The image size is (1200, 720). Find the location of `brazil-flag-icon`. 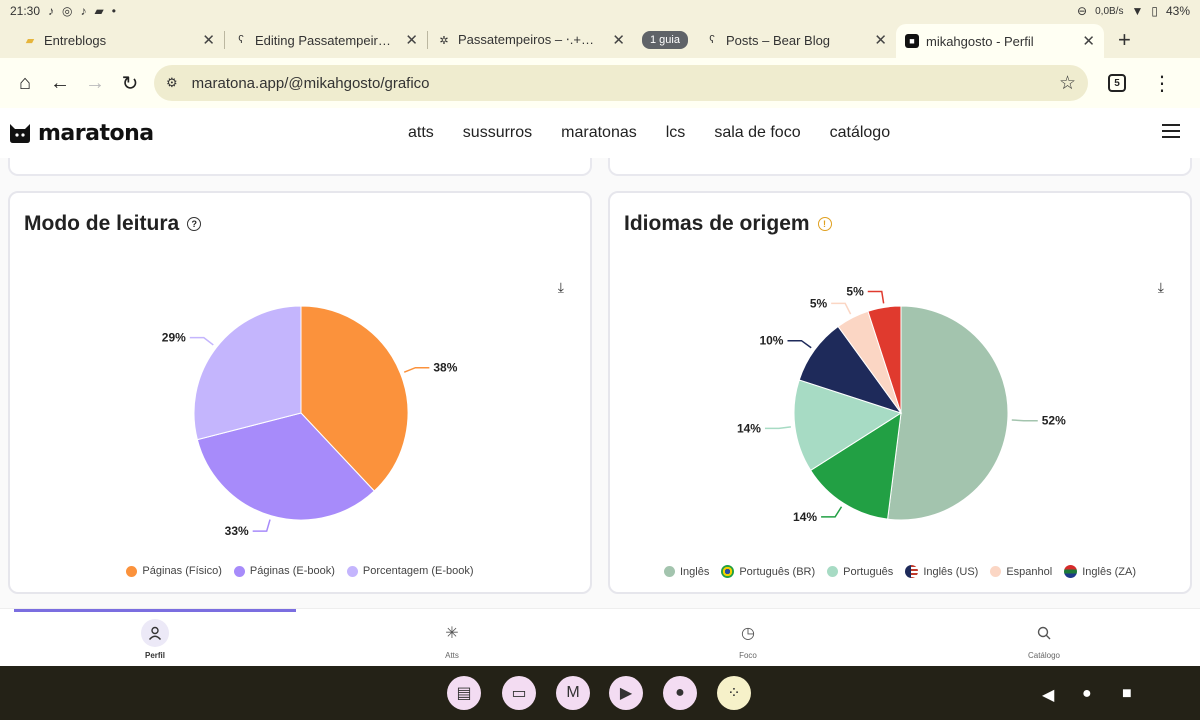

brazil-flag-icon is located at coordinates (728, 571).